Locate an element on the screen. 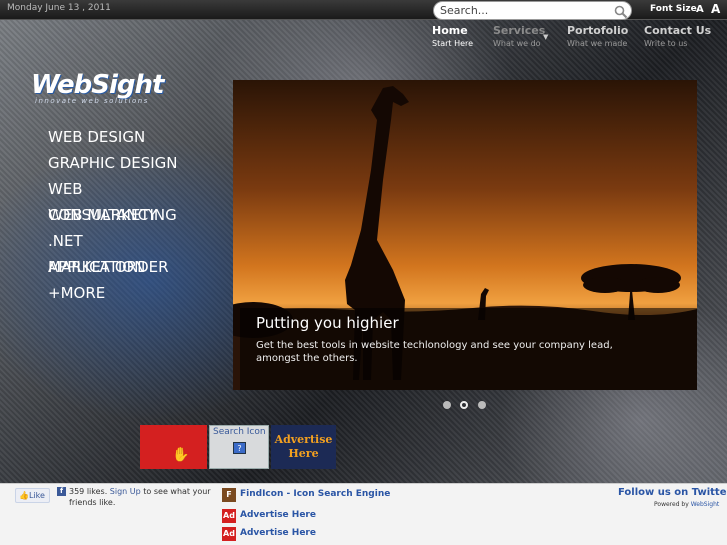 Image resolution: width=727 pixels, height=545 pixels. nav-item-services: Services What we do ▼ is located at coordinates (521, 36).